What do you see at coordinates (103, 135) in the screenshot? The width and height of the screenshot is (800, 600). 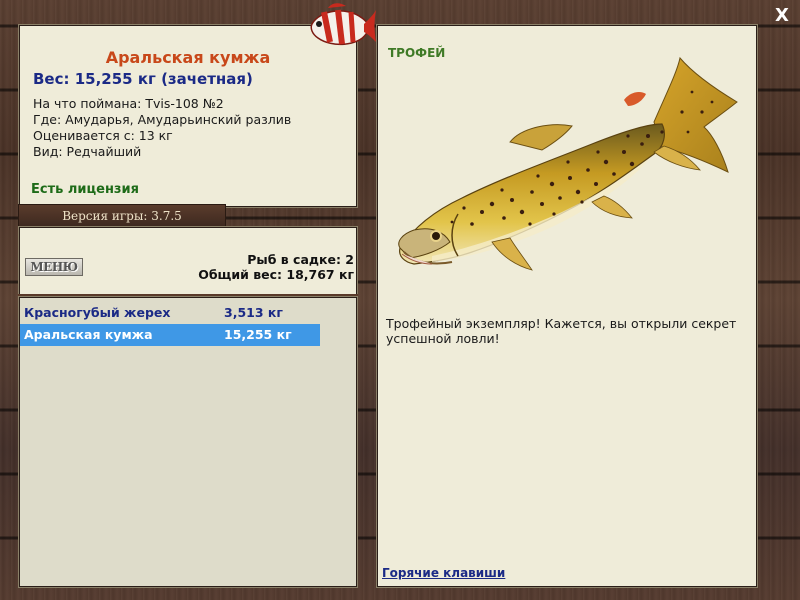 I see `fish-valued-from: Оценивается с: 13 кг` at bounding box center [103, 135].